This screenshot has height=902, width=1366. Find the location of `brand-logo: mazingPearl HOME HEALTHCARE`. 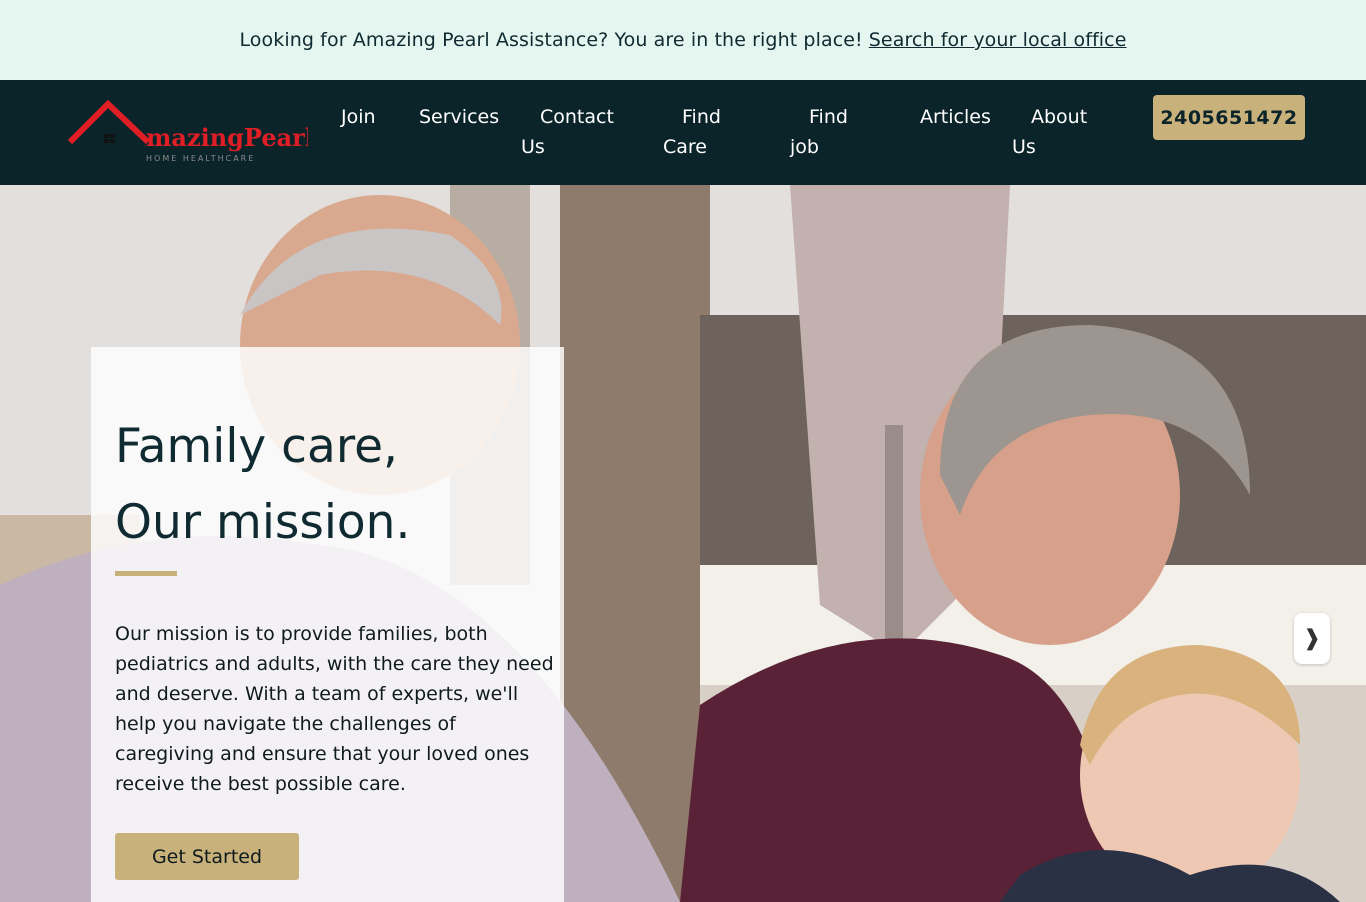

brand-logo: mazingPearl HOME HEALTHCARE is located at coordinates (190, 133).